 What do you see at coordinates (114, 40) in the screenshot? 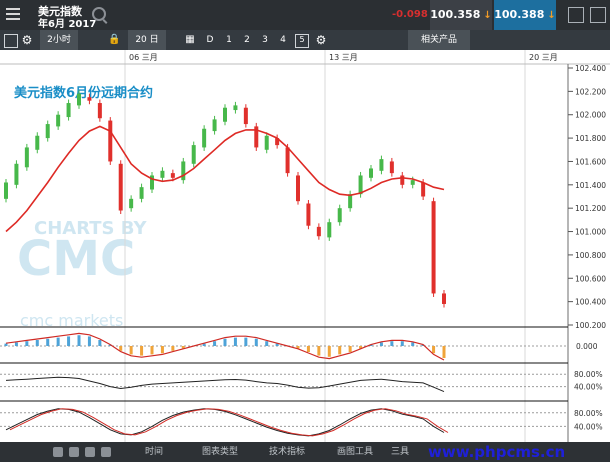
I see `lock-icon: 🔒` at bounding box center [114, 40].